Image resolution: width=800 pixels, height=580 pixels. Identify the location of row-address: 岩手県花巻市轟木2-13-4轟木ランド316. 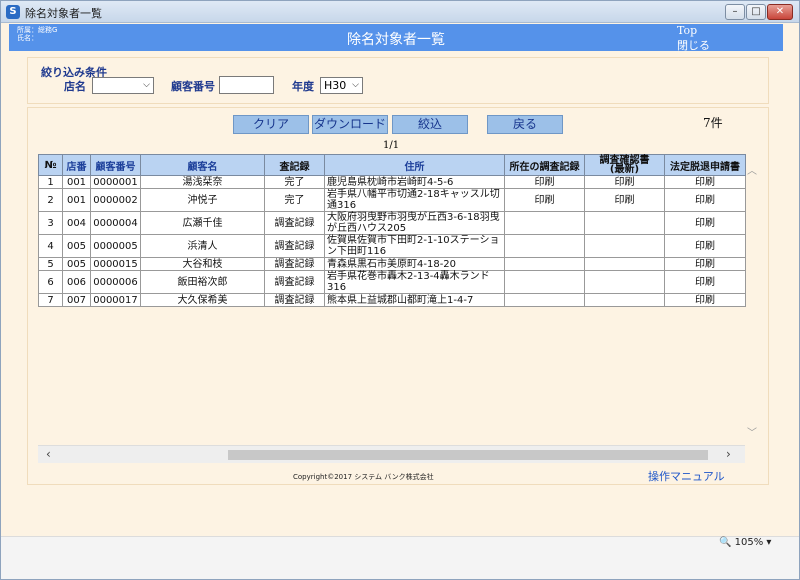
(414, 282).